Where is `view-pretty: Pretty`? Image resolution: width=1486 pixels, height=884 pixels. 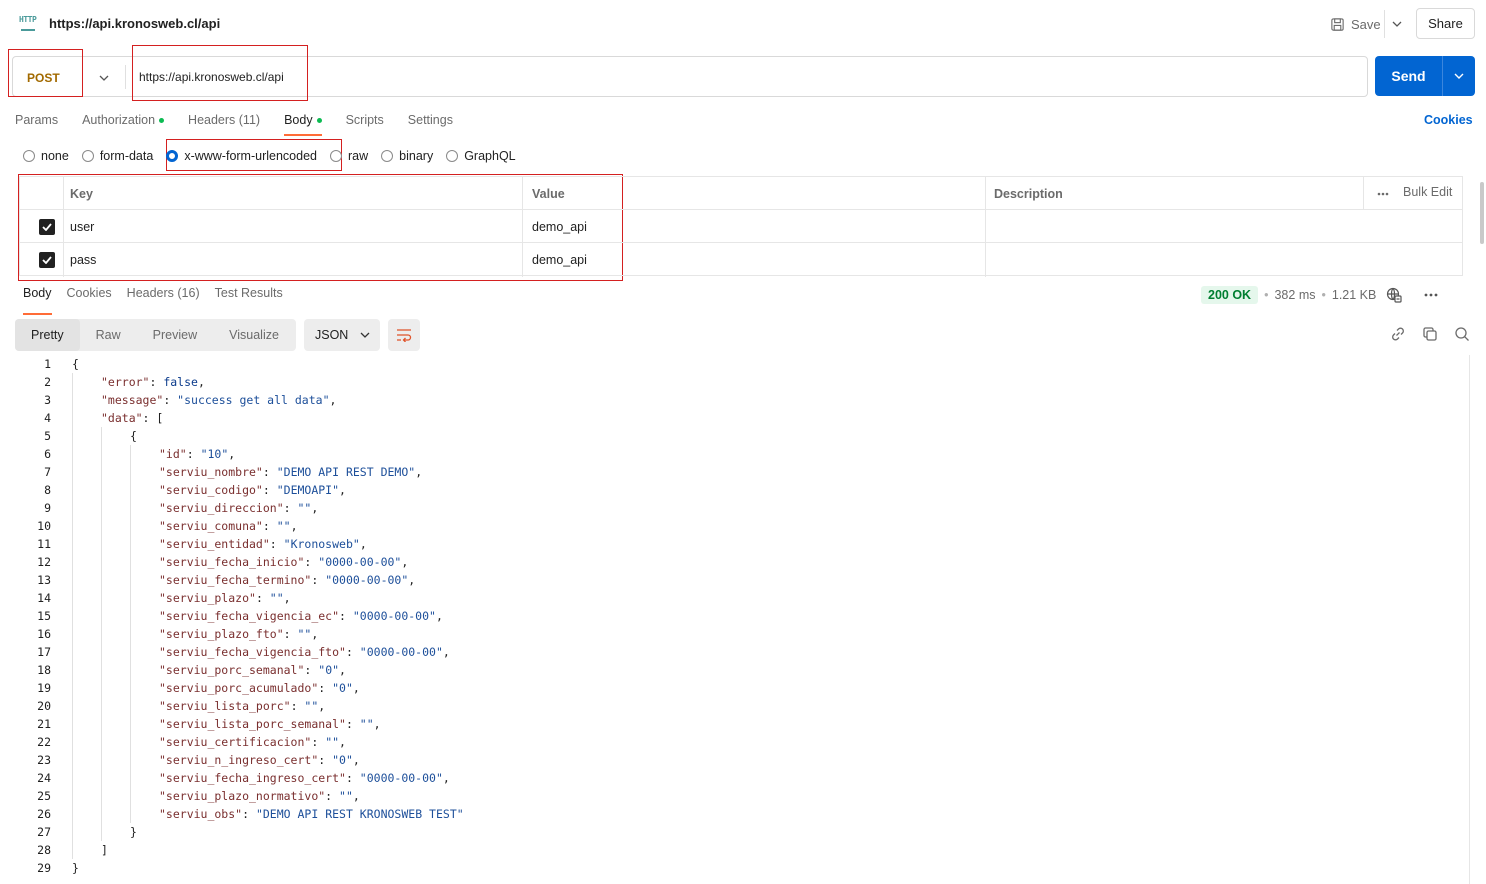 view-pretty: Pretty is located at coordinates (47, 335).